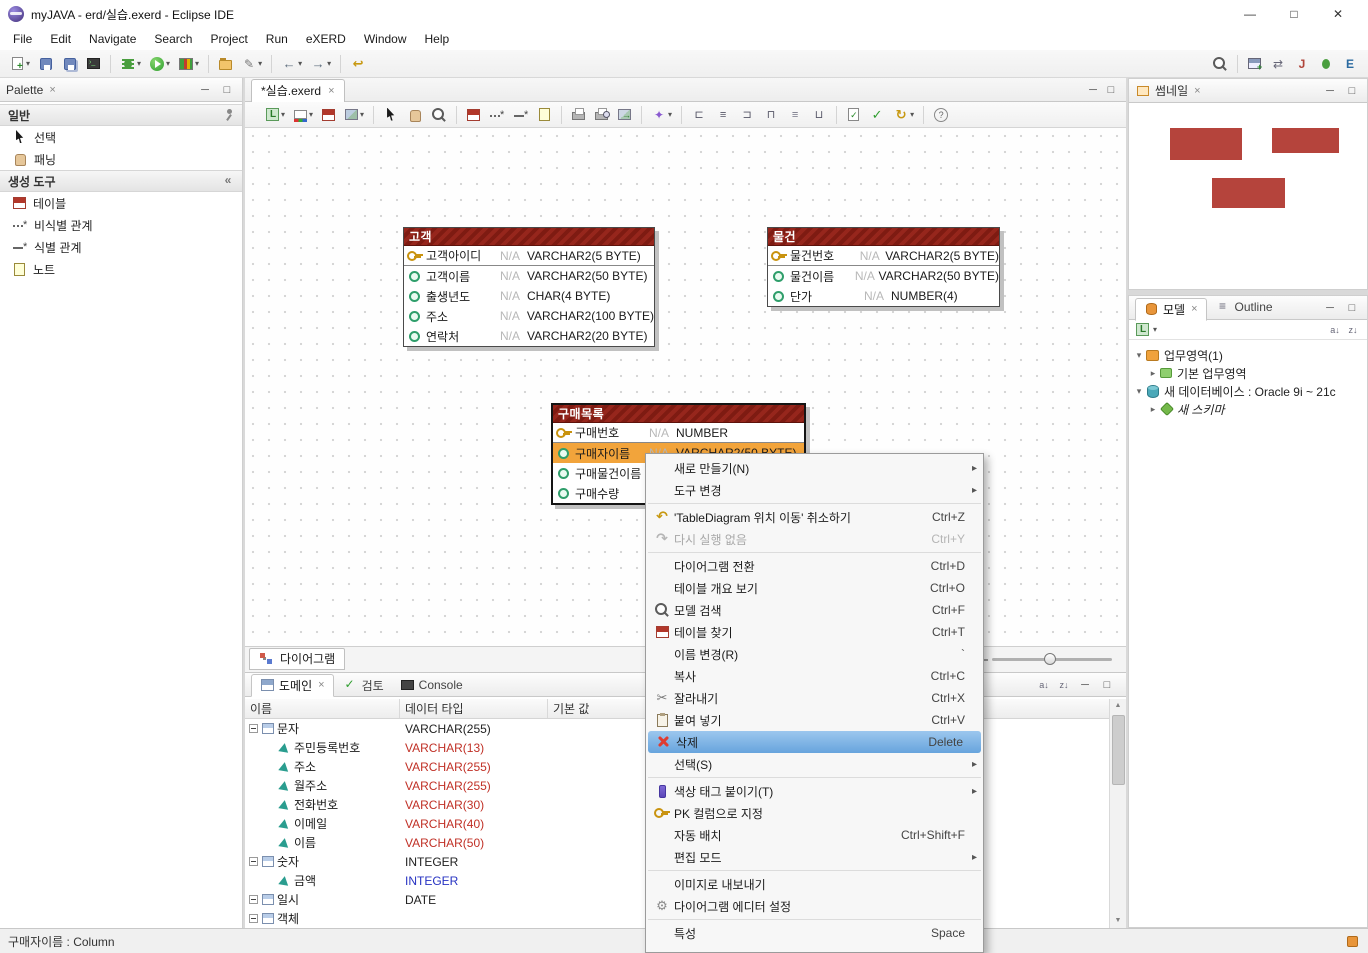 The image size is (1368, 953). What do you see at coordinates (291, 64) in the screenshot?
I see `back-button: ▾` at bounding box center [291, 64].